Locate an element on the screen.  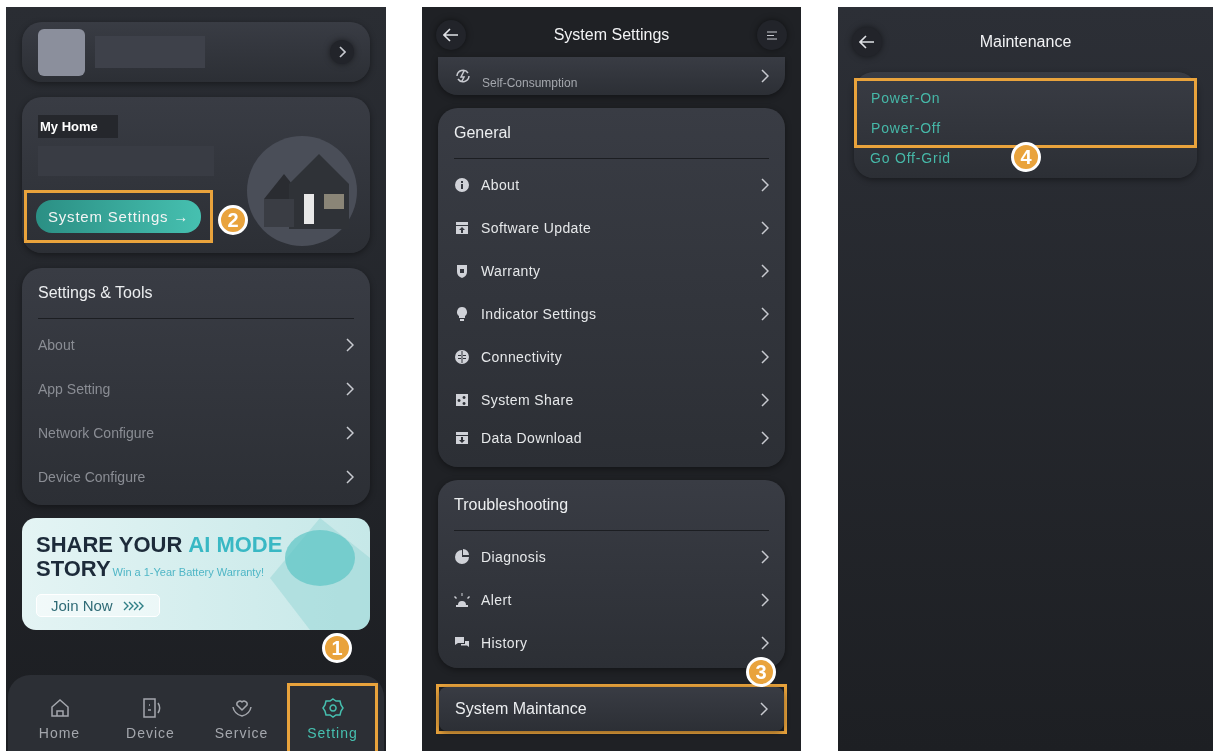
chevrons-right-icon is located at coordinates (133, 605).